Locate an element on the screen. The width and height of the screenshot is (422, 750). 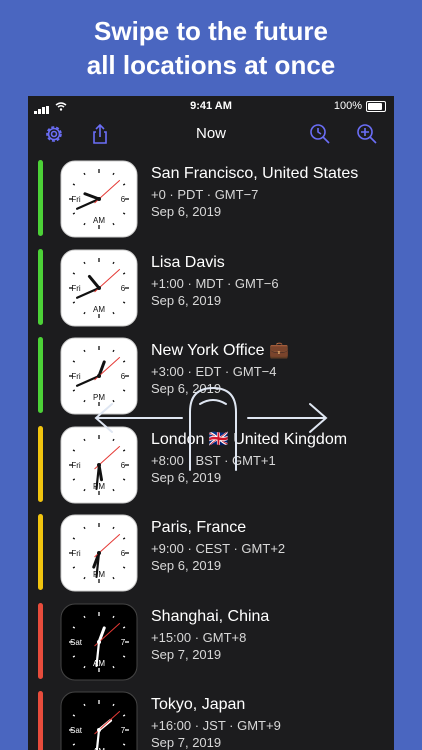
location-meta: +0 · PDT · GMT−7 is located at coordinates (205, 194).